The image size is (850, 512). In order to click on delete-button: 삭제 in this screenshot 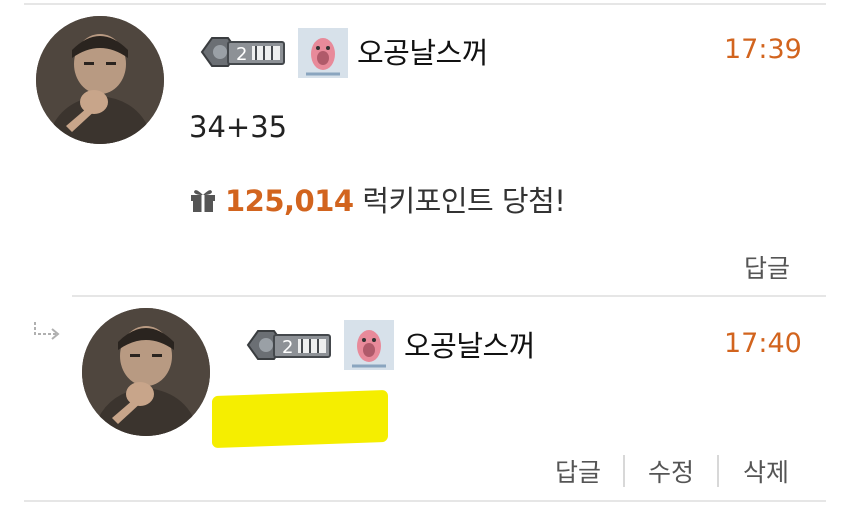, I will do `click(766, 471)`.